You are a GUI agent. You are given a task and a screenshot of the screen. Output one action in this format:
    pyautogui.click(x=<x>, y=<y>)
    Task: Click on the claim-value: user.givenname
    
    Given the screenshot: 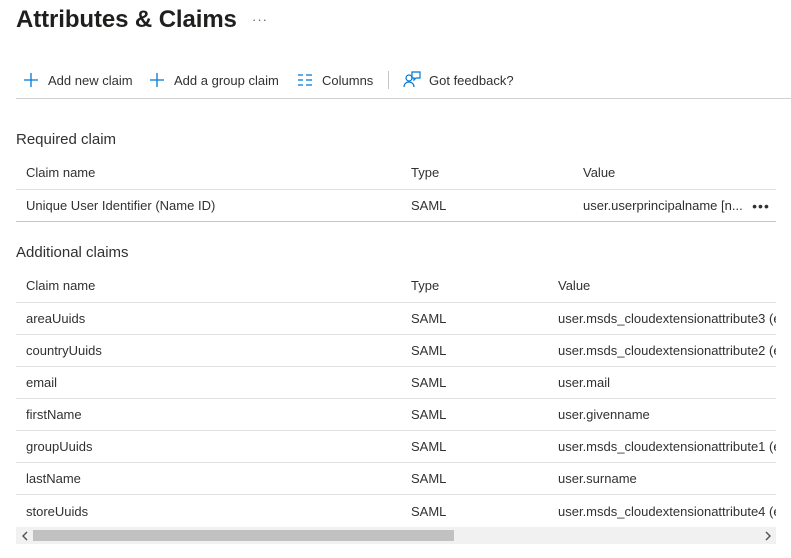 What is the action you would take?
    pyautogui.click(x=604, y=414)
    